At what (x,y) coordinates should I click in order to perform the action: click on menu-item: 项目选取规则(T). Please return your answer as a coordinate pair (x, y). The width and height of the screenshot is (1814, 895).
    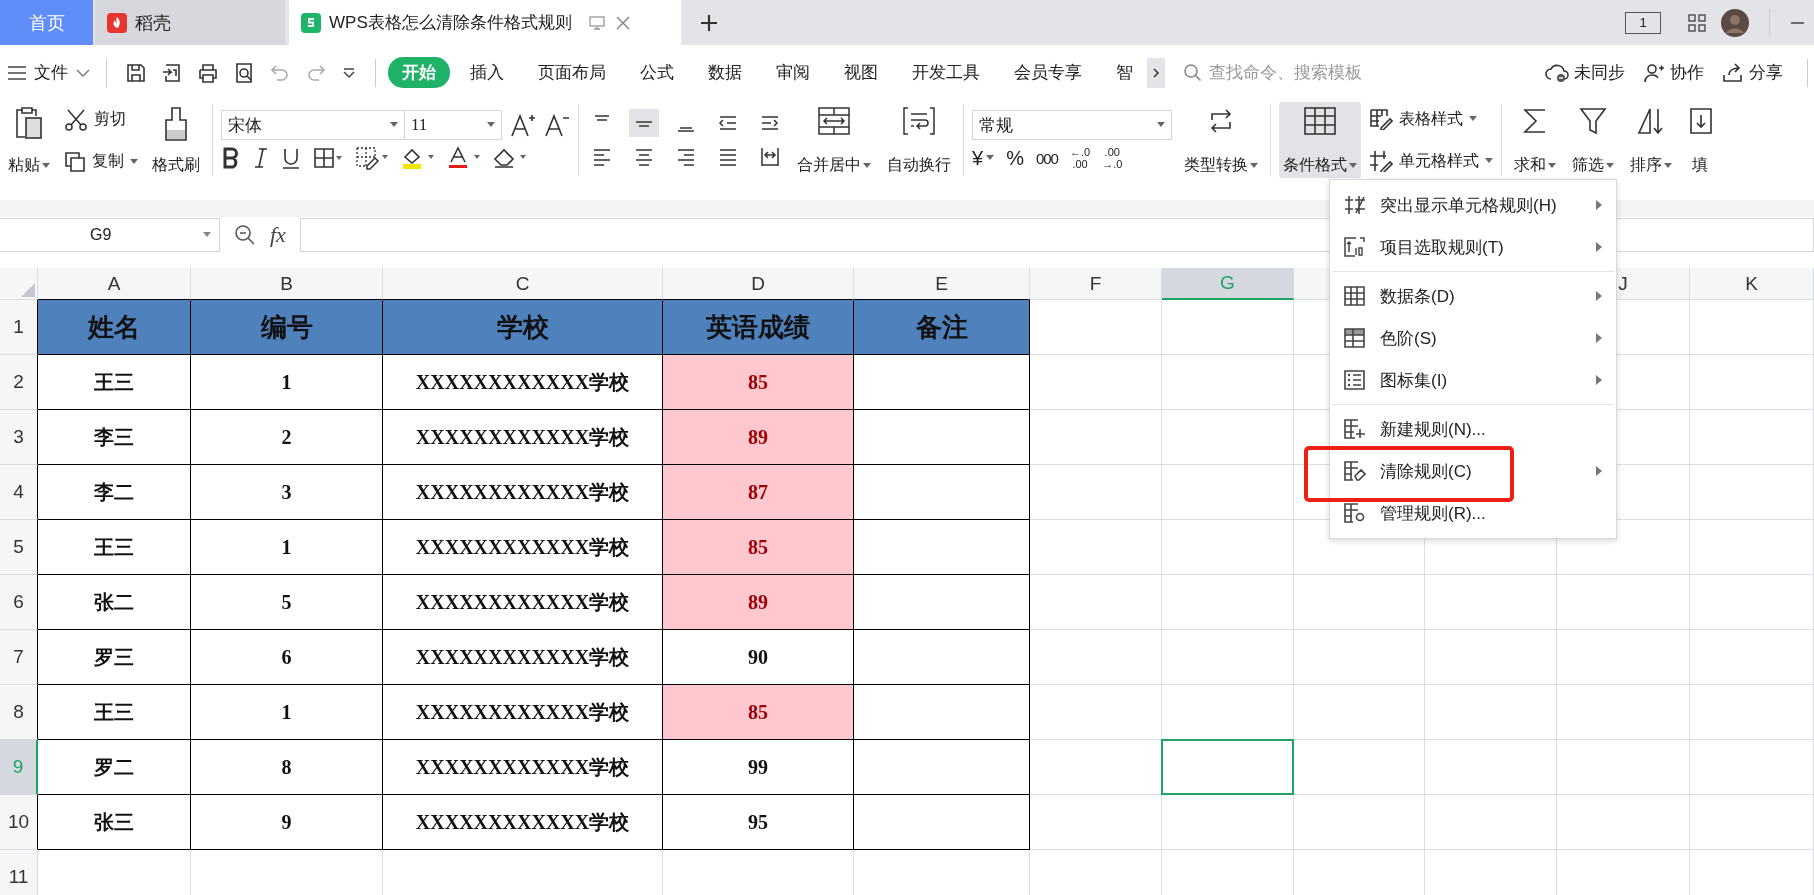
    Looking at the image, I should click on (1473, 247).